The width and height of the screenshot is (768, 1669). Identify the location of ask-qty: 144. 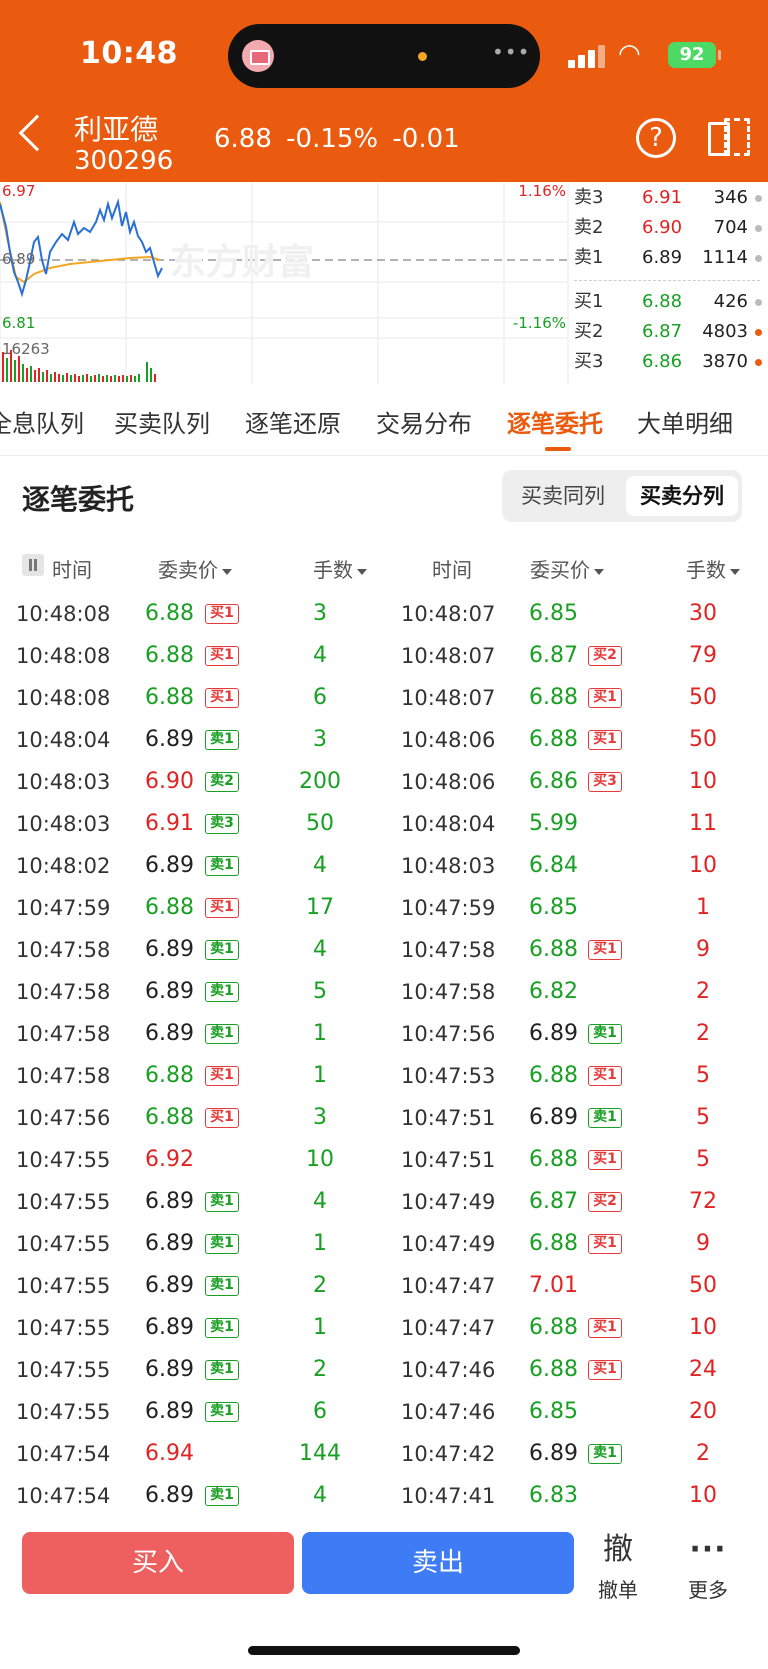
(320, 1453).